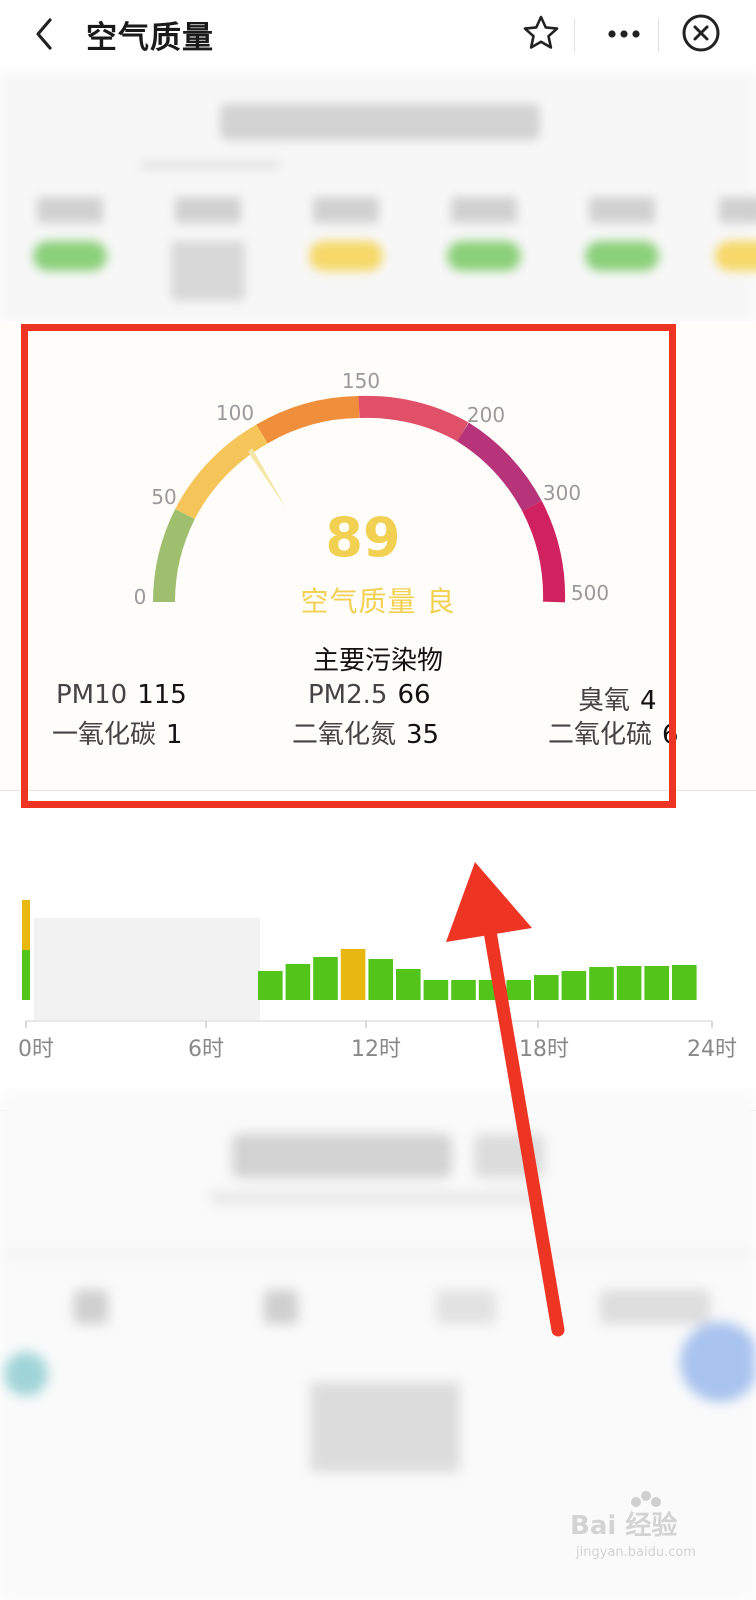 This screenshot has width=756, height=1600. Describe the element at coordinates (624, 34) in the screenshot. I see `more-dots-icon` at that location.